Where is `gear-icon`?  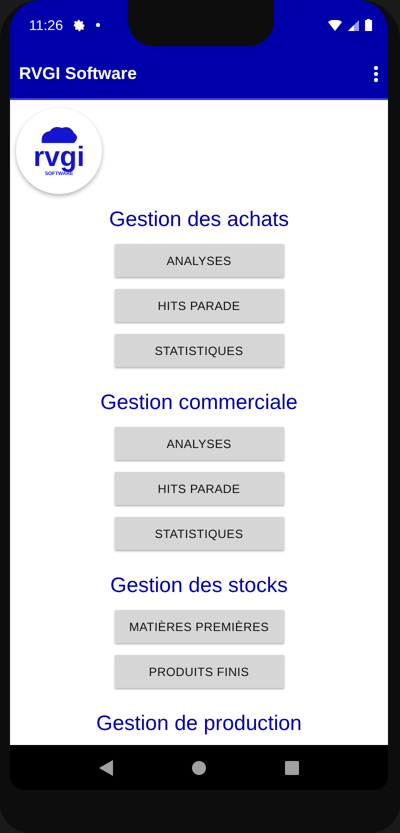
gear-icon is located at coordinates (79, 25).